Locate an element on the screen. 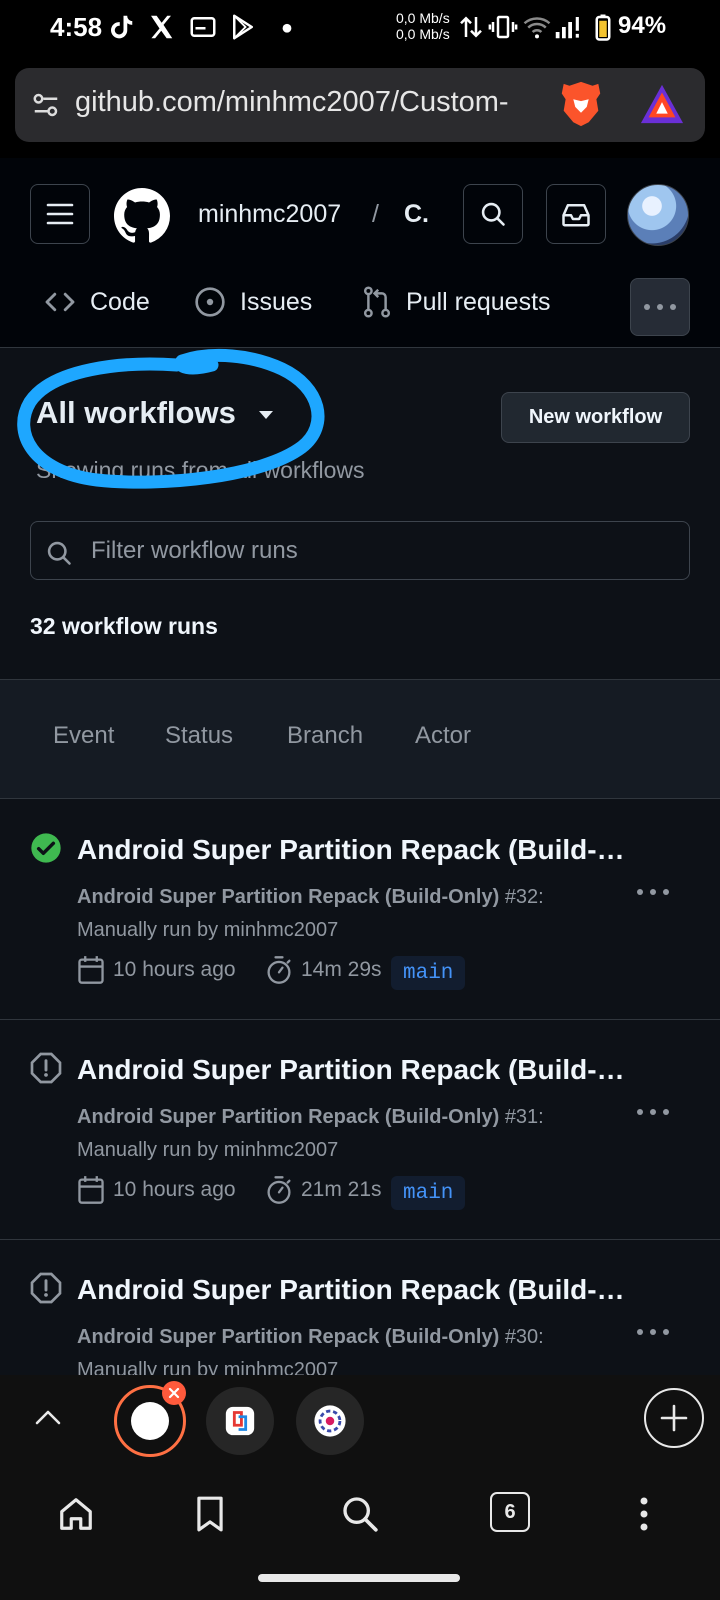 The width and height of the screenshot is (720, 1600). browser-search-button is located at coordinates (360, 1514).